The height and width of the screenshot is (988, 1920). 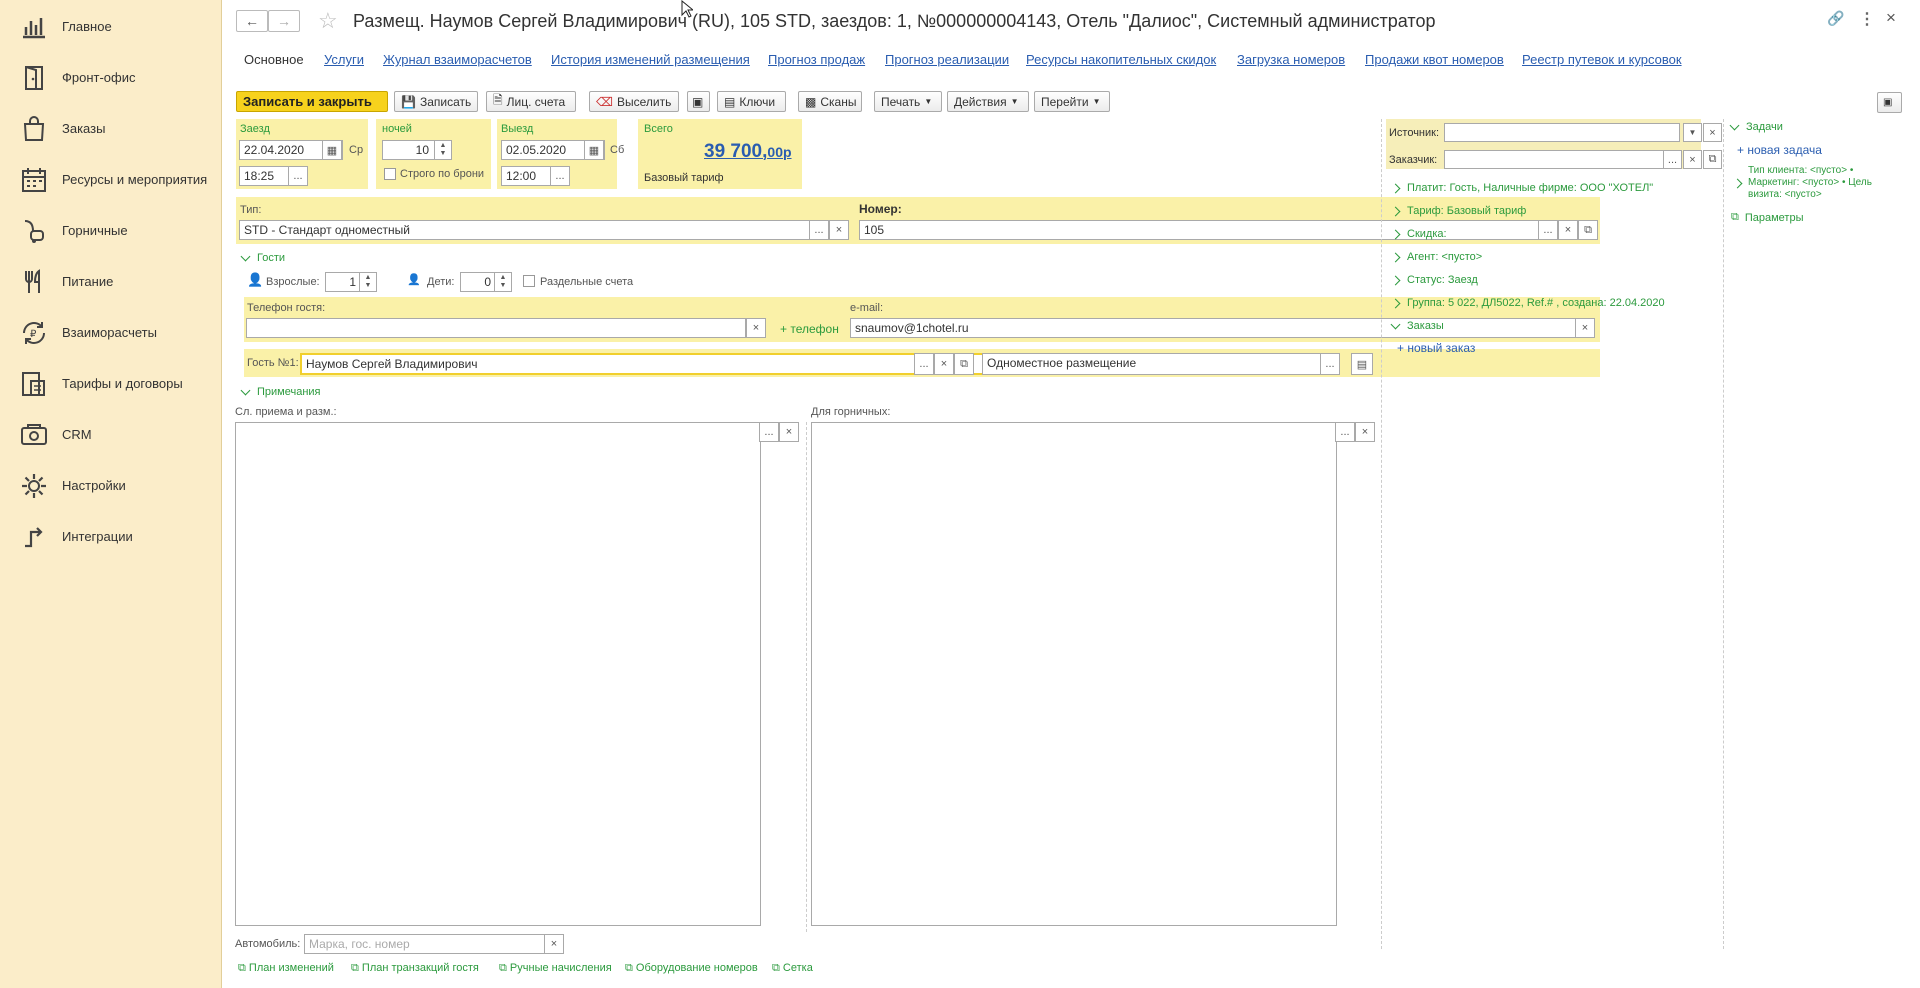 What do you see at coordinates (792, 968) in the screenshot?
I see `footer-link-grid: ⧉ Сетка` at bounding box center [792, 968].